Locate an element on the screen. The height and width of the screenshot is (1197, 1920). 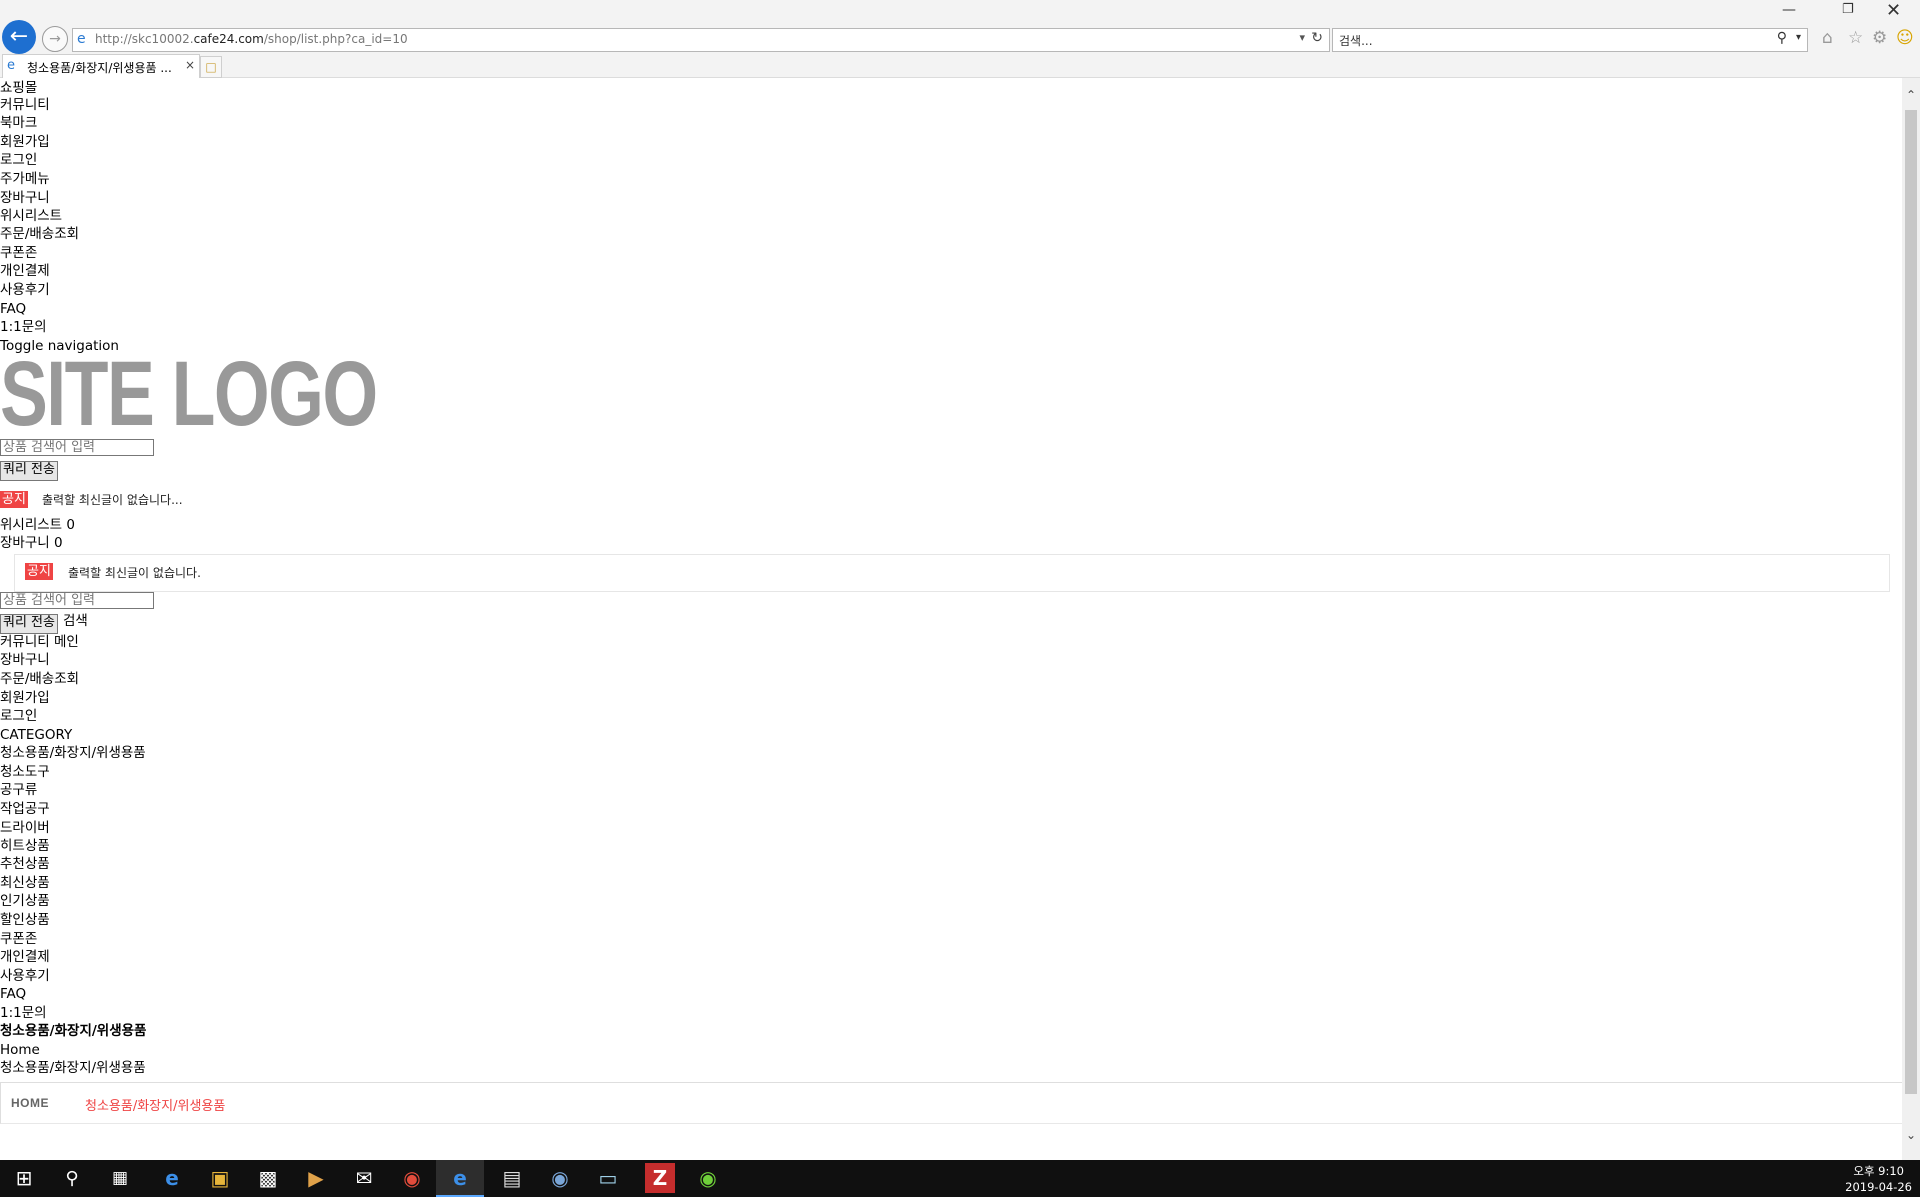
top-menu-reviews: 사용후기 is located at coordinates (25, 290).